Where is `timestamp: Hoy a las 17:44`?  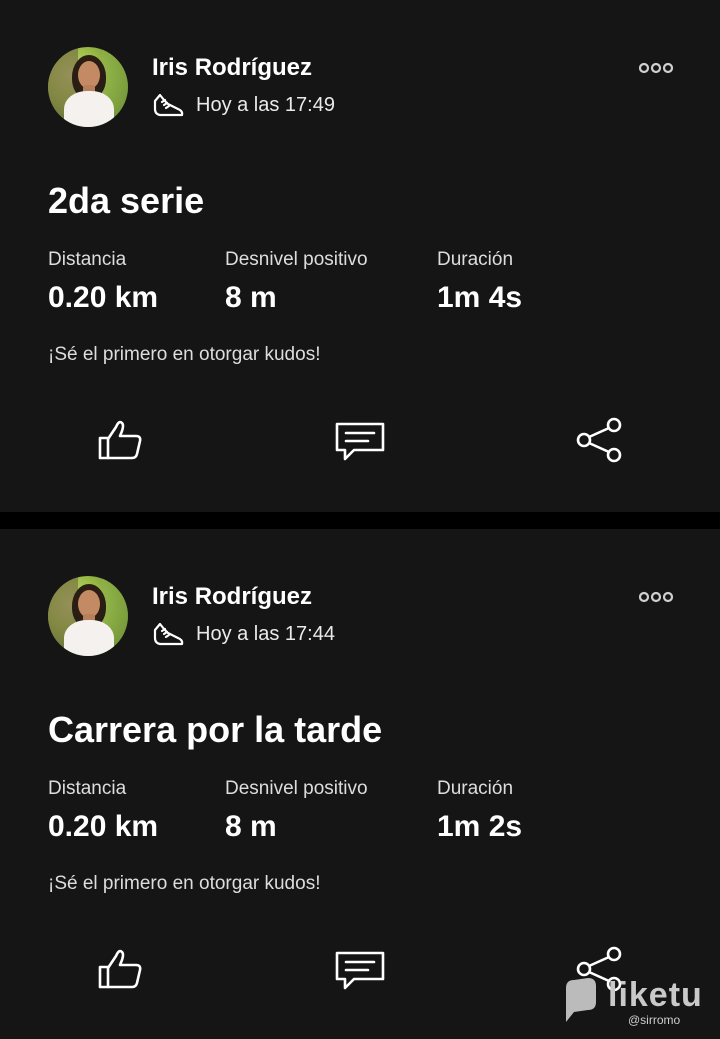 timestamp: Hoy a las 17:44 is located at coordinates (265, 633).